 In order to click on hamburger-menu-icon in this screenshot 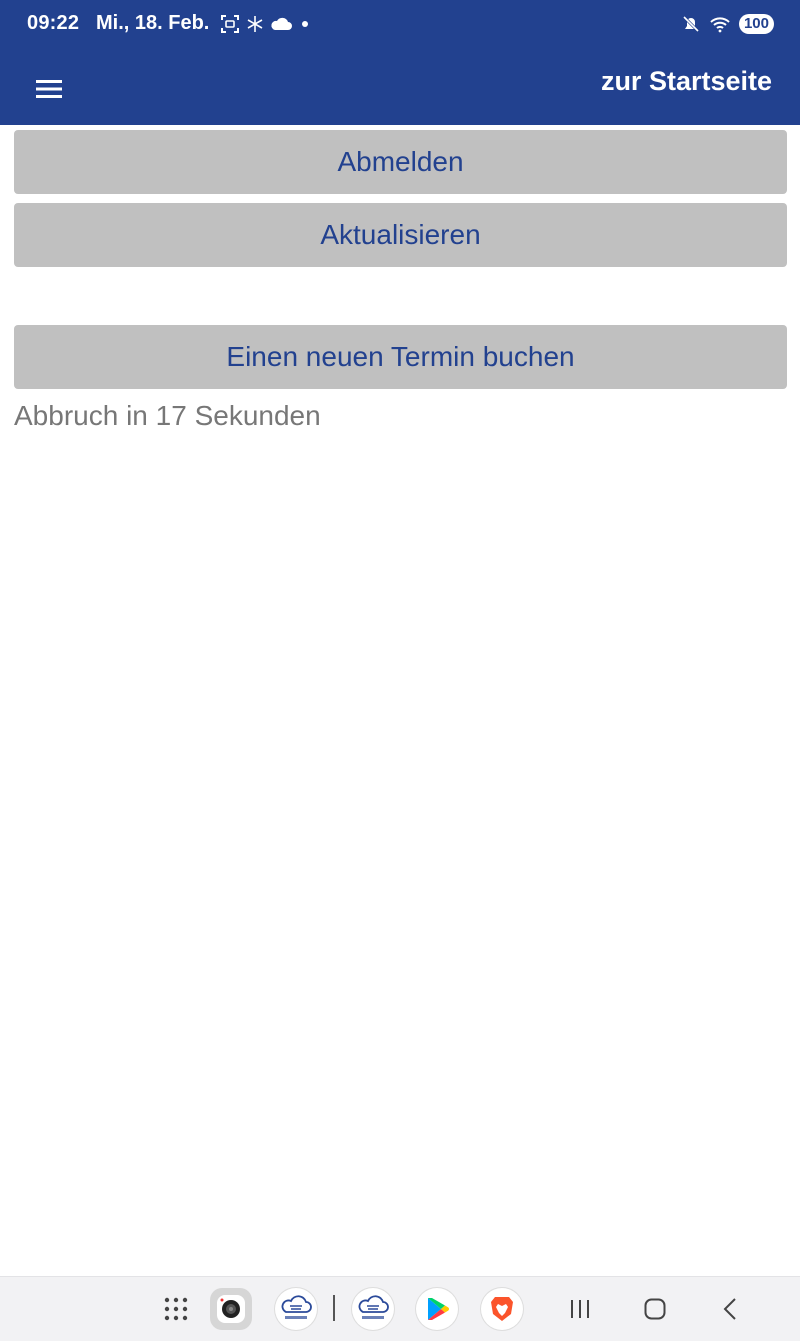, I will do `click(49, 89)`.